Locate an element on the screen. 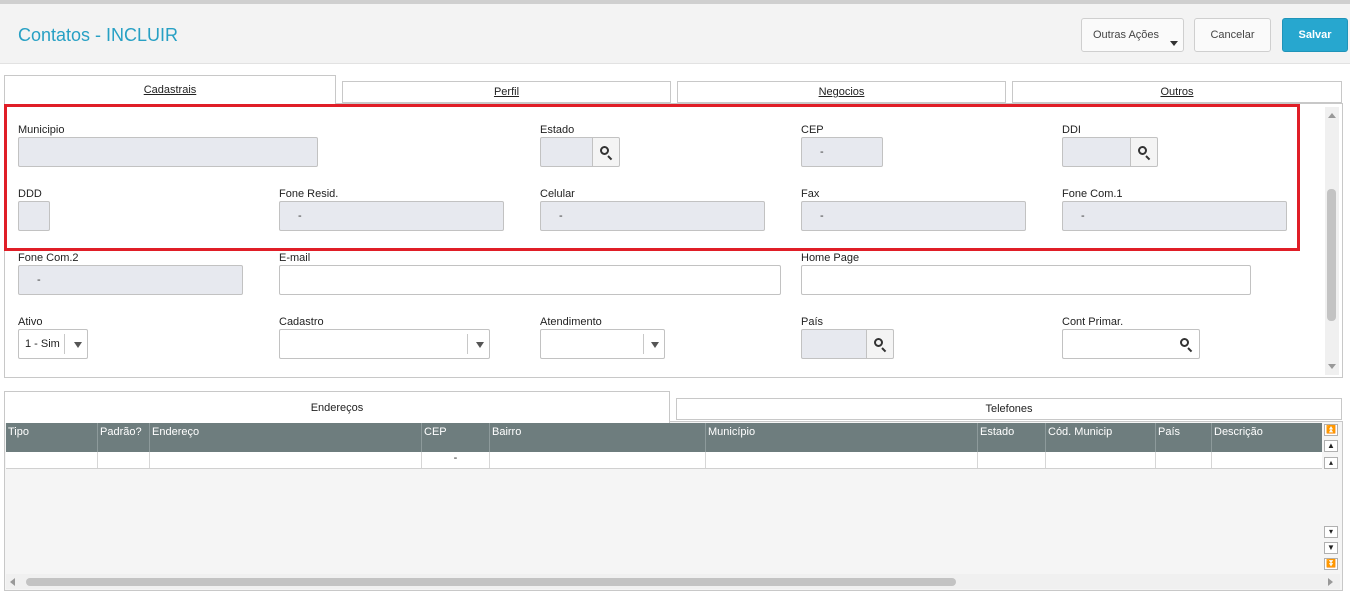 The width and height of the screenshot is (1350, 595). page-up-icon: ▲ is located at coordinates (1331, 446).